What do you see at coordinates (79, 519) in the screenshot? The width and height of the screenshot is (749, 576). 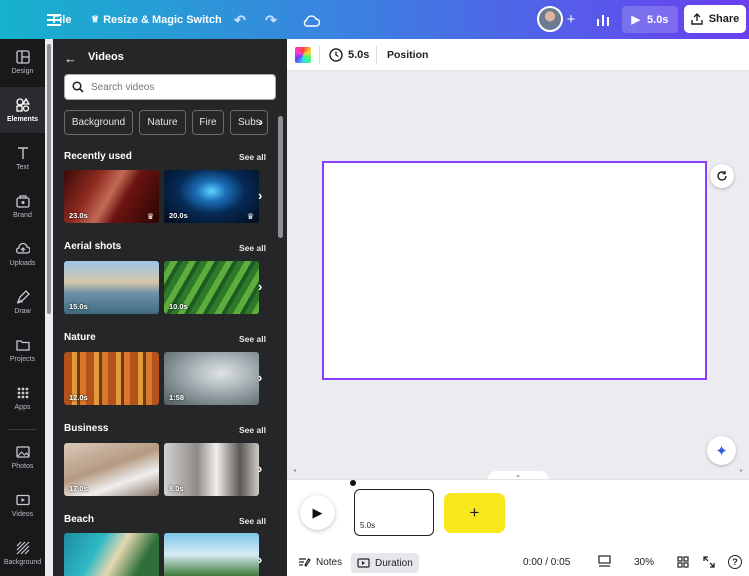 I see `section-title: Beach` at bounding box center [79, 519].